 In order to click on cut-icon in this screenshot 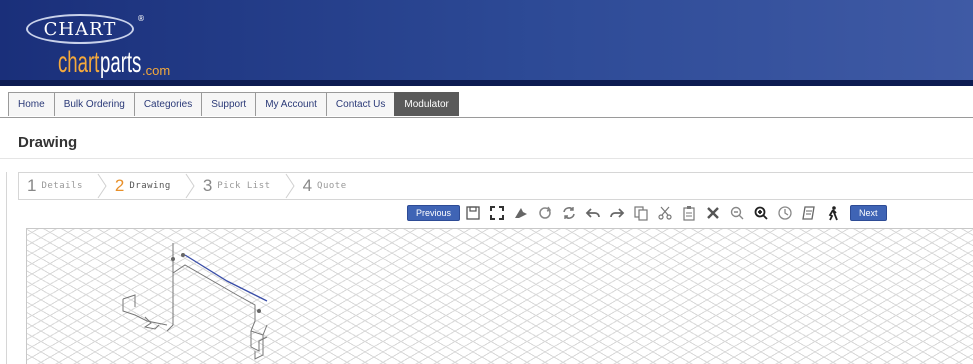, I will do `click(665, 213)`.